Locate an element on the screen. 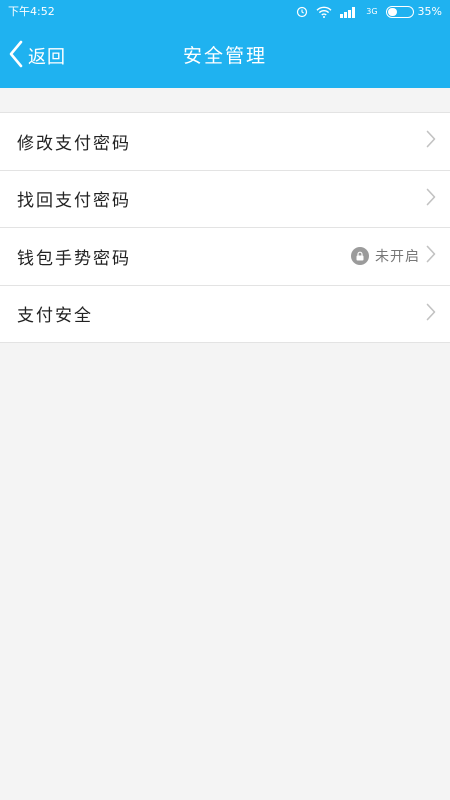  list-item-label: 钱包手势密码 is located at coordinates (74, 258).